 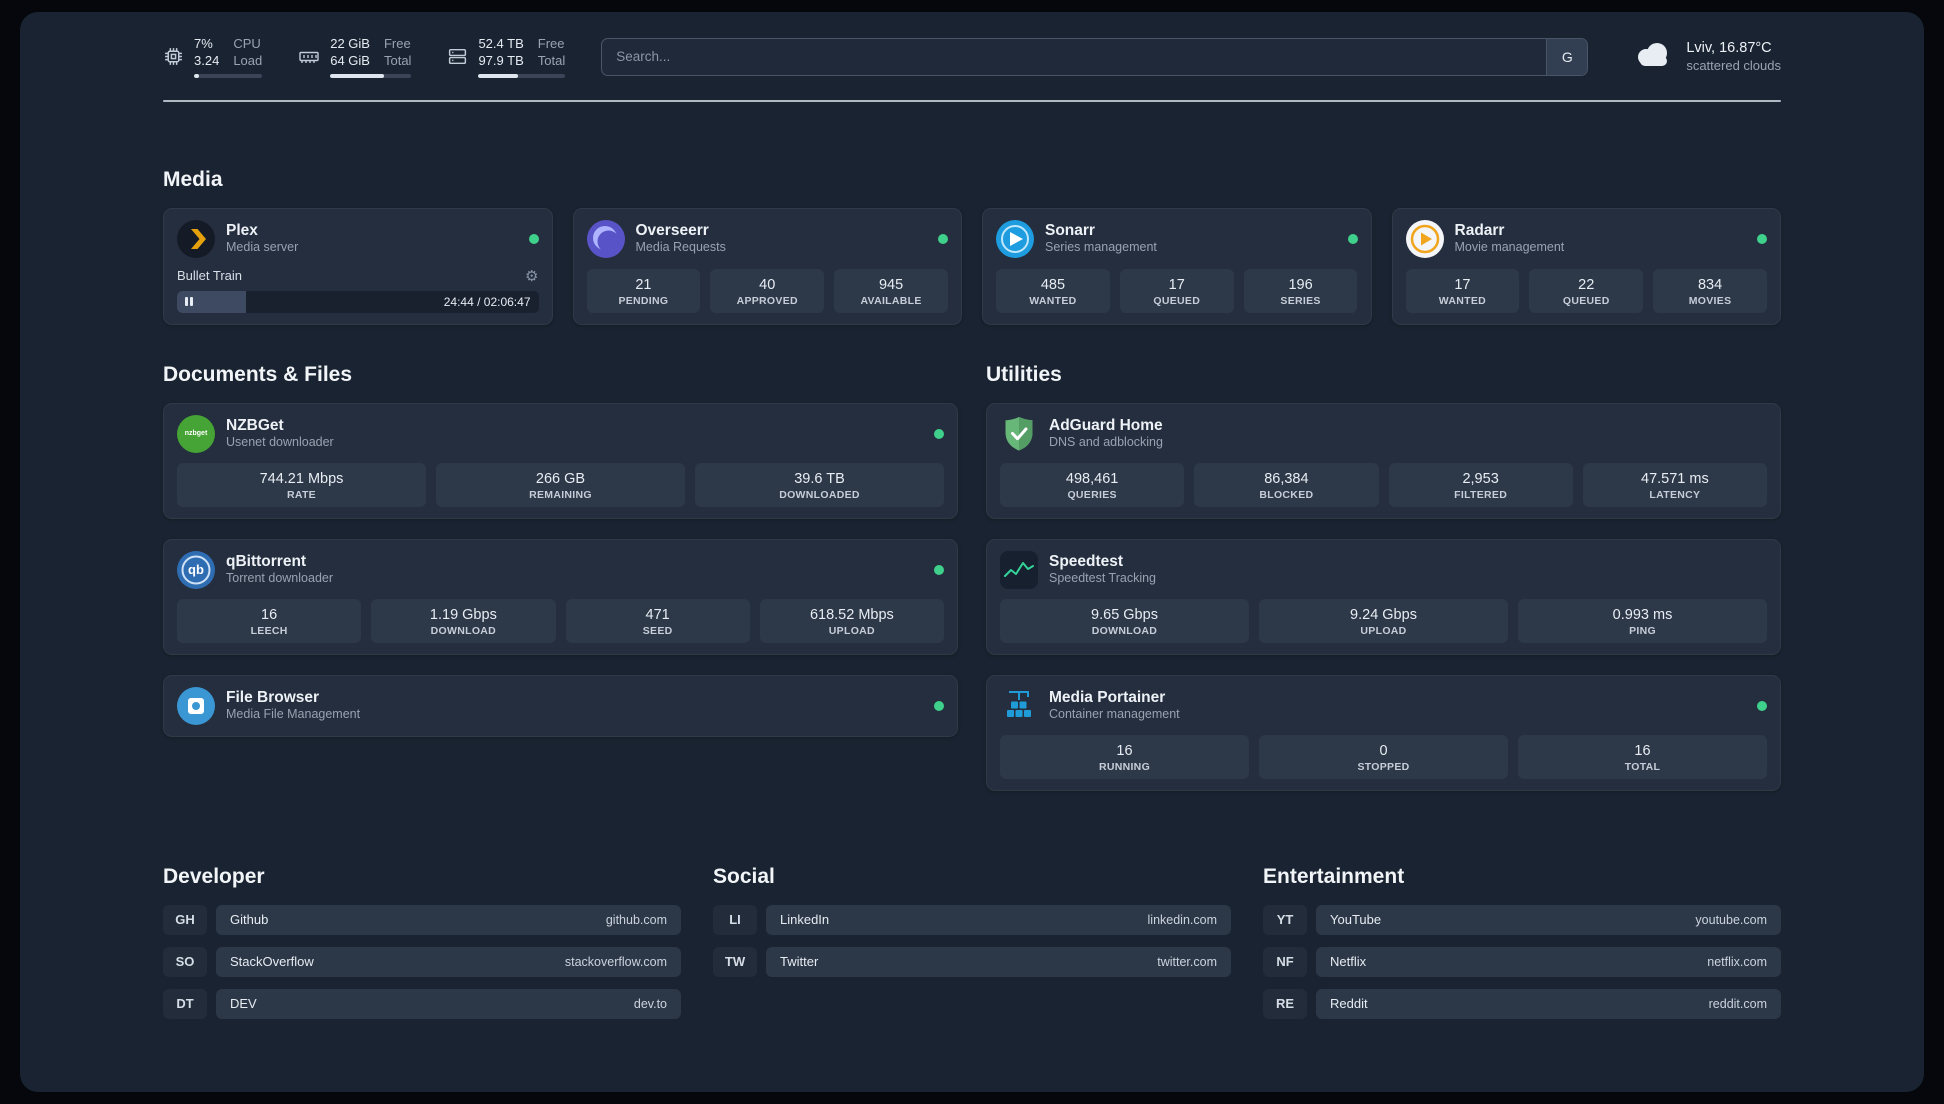 What do you see at coordinates (551, 43) in the screenshot?
I see `disk-free-label: Free` at bounding box center [551, 43].